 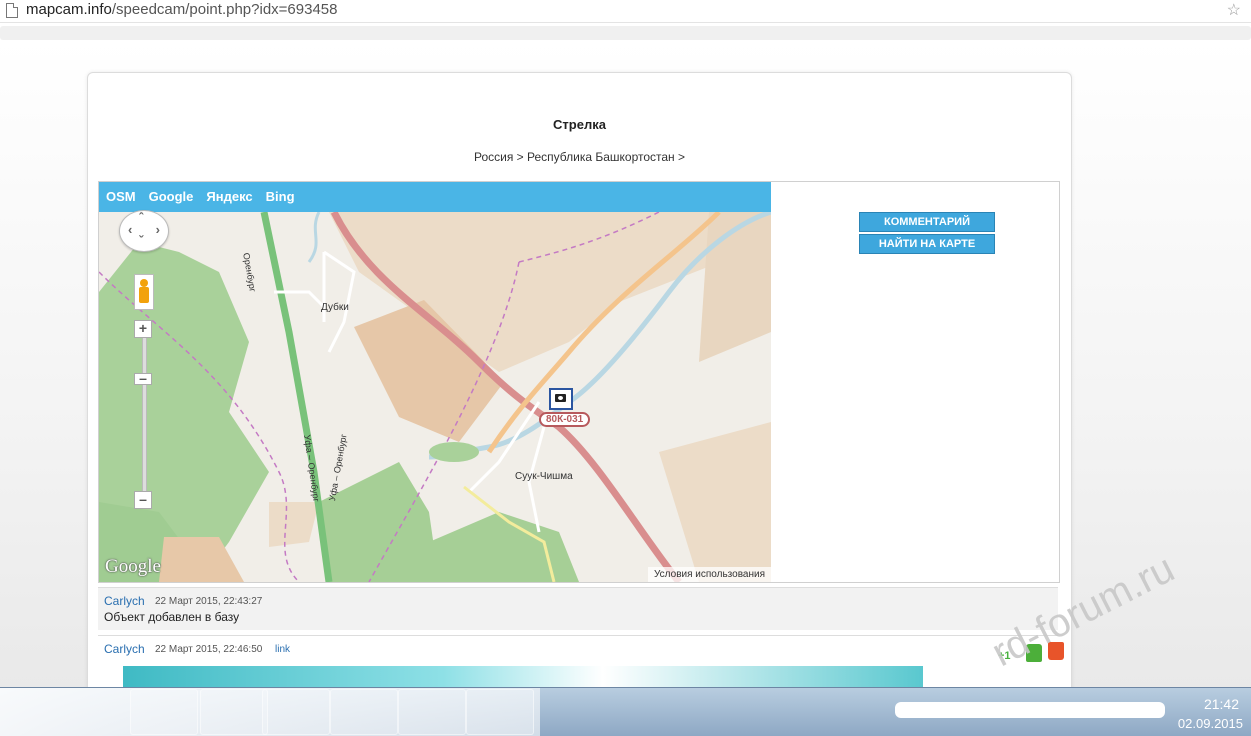 What do you see at coordinates (144, 231) in the screenshot?
I see `pan-control-icon: ‹ › ˆ ˇ` at bounding box center [144, 231].